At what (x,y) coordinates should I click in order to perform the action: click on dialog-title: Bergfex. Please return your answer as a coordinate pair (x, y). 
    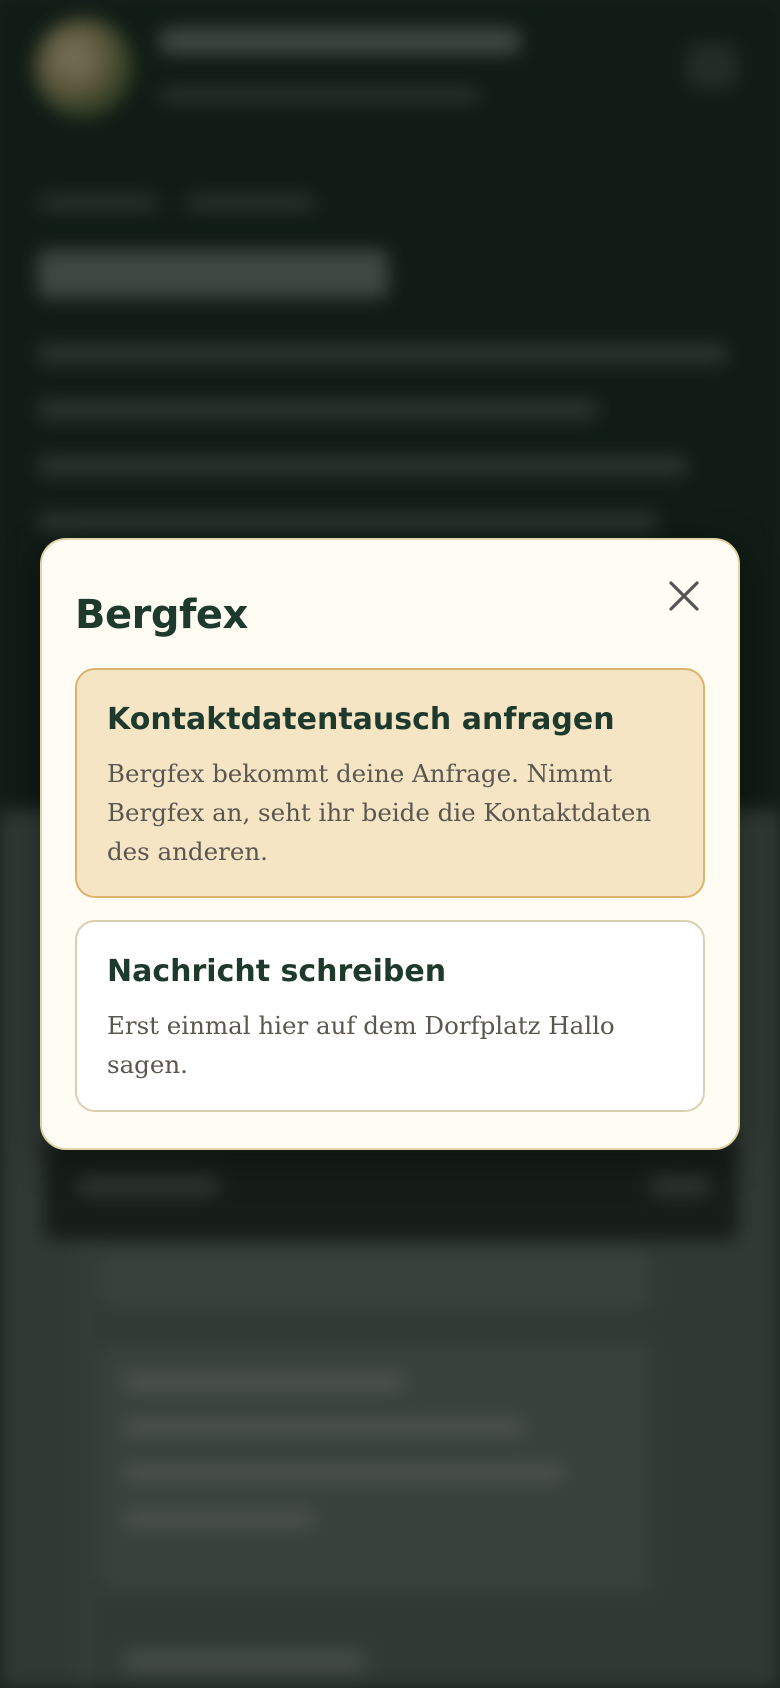
    Looking at the image, I should click on (161, 615).